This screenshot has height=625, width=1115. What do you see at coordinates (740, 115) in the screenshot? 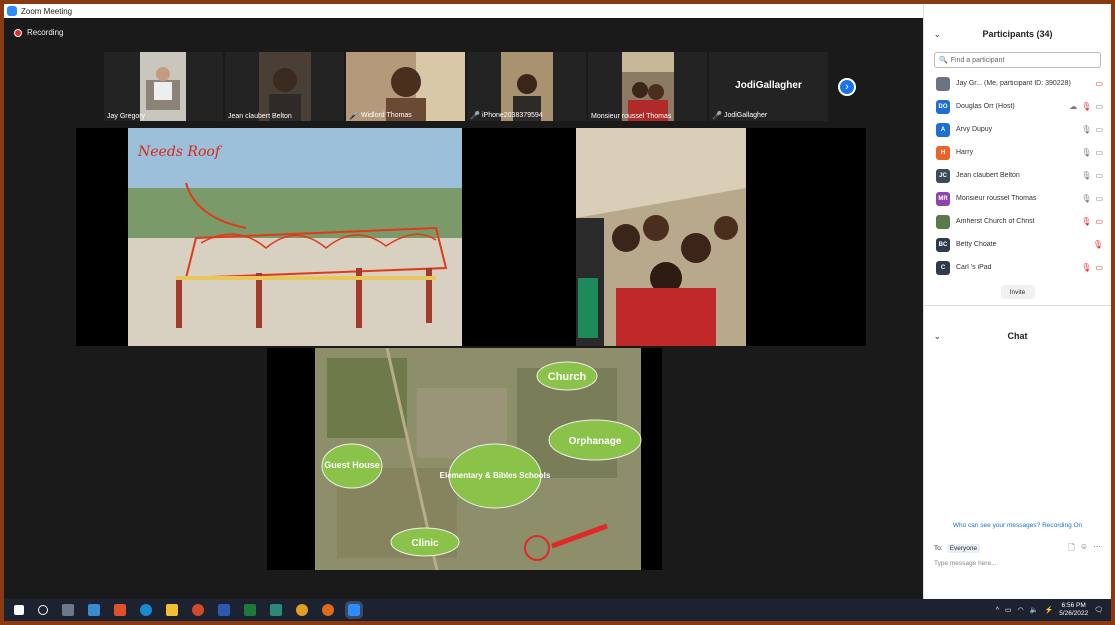
I see `tile-label: 🎤 JodiGallagher` at bounding box center [740, 115].